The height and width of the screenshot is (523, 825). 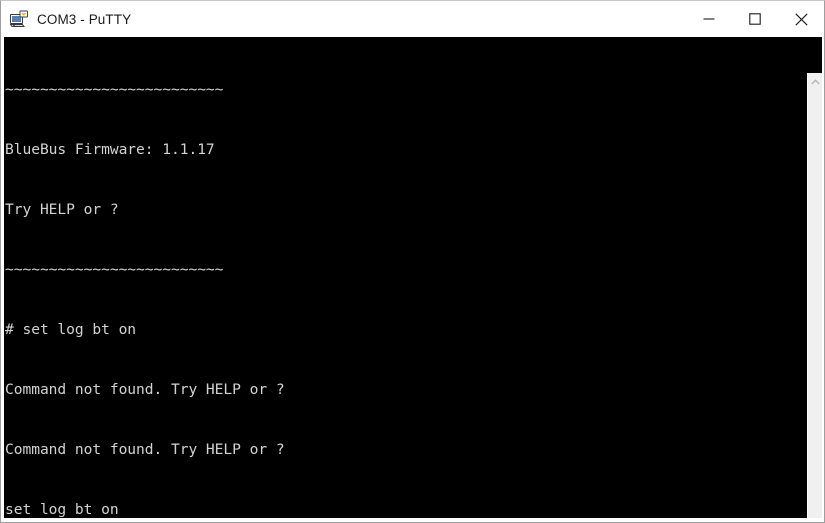 I want to click on maximize-icon, so click(x=755, y=19).